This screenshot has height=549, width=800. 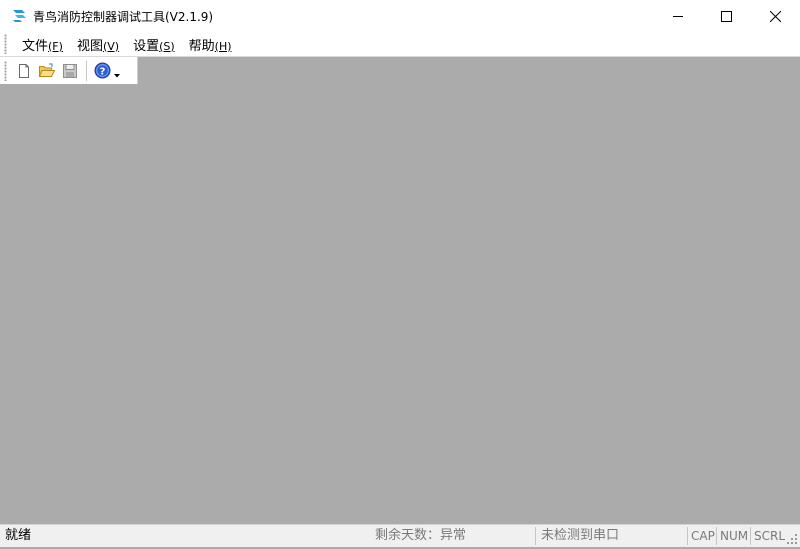 What do you see at coordinates (201, 46) in the screenshot?
I see `menu-help-label: 帮助` at bounding box center [201, 46].